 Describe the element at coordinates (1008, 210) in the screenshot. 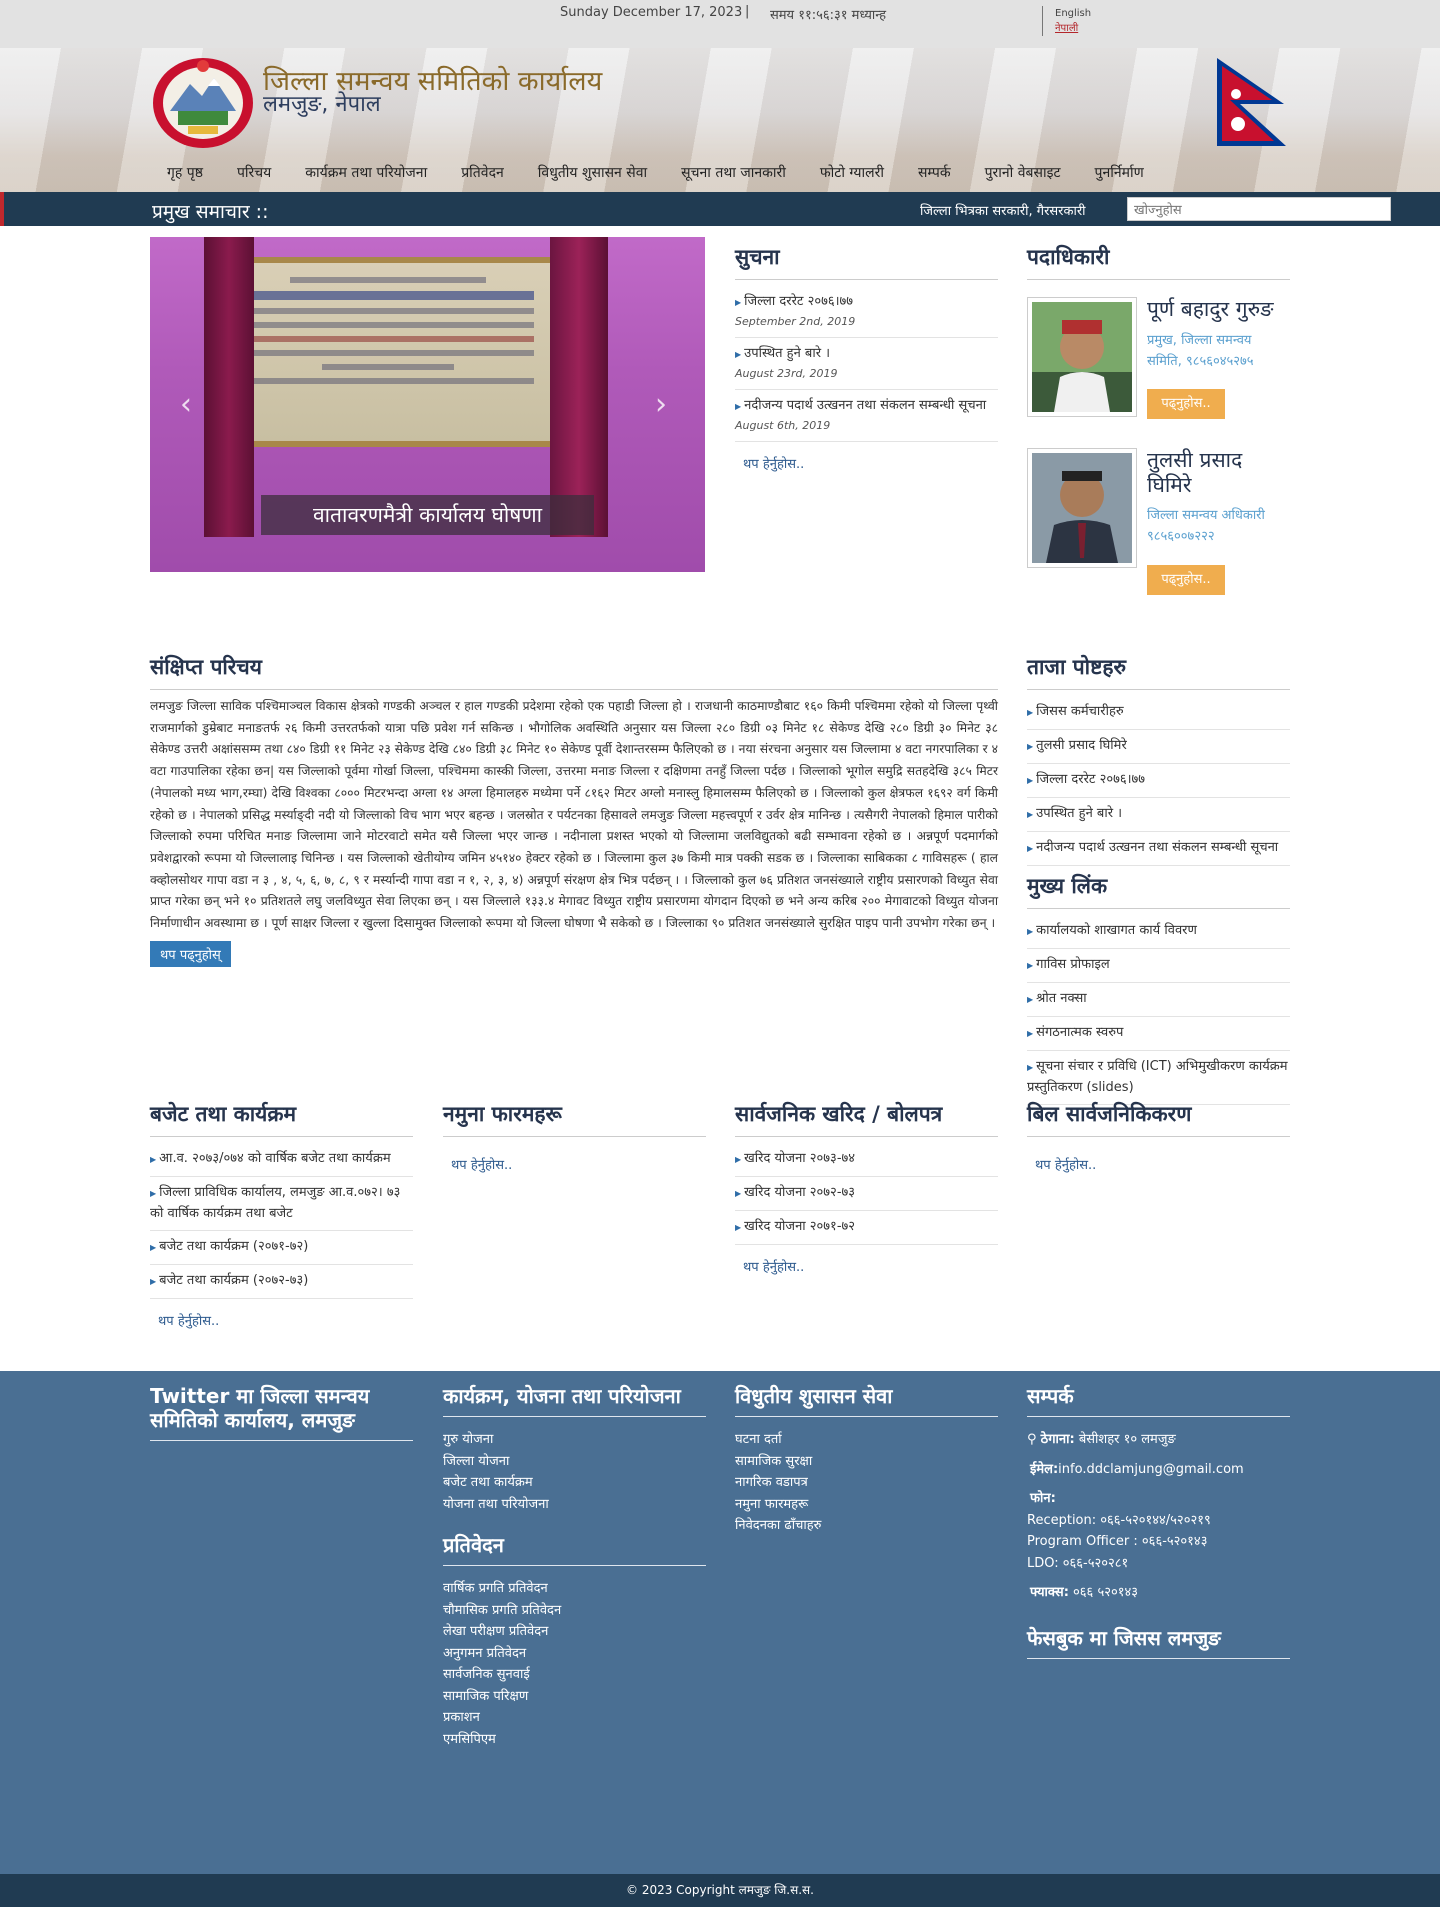

I see `ticker-message: जिल्ला भित्रका सरकारी, गैरसरकारी` at that location.